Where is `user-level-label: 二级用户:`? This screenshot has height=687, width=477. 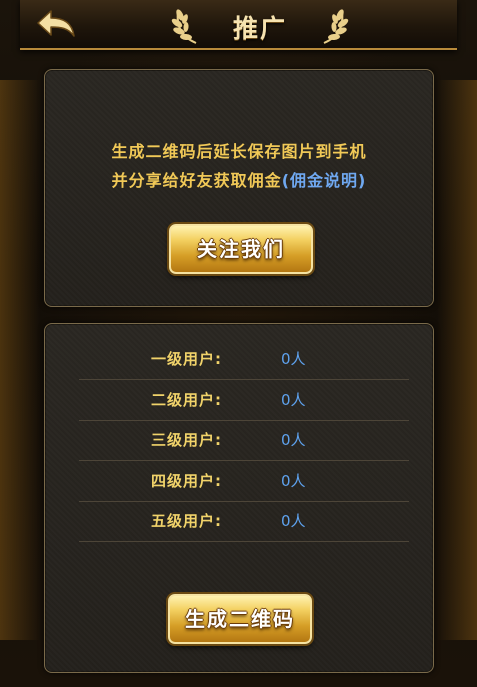
user-level-label: 二级用户: is located at coordinates (186, 400).